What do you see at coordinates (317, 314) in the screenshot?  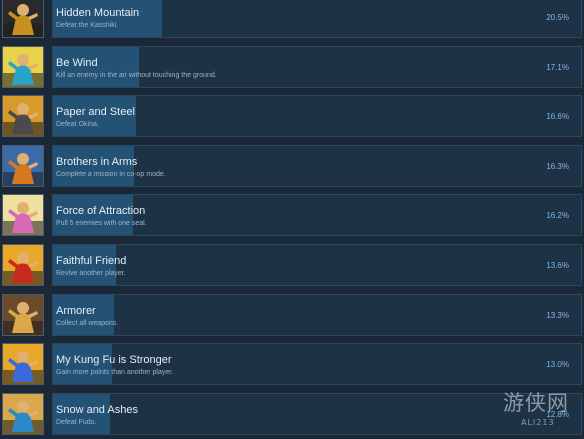 I see `progress-bar: Armorer Collect all weapons. 13.3%` at bounding box center [317, 314].